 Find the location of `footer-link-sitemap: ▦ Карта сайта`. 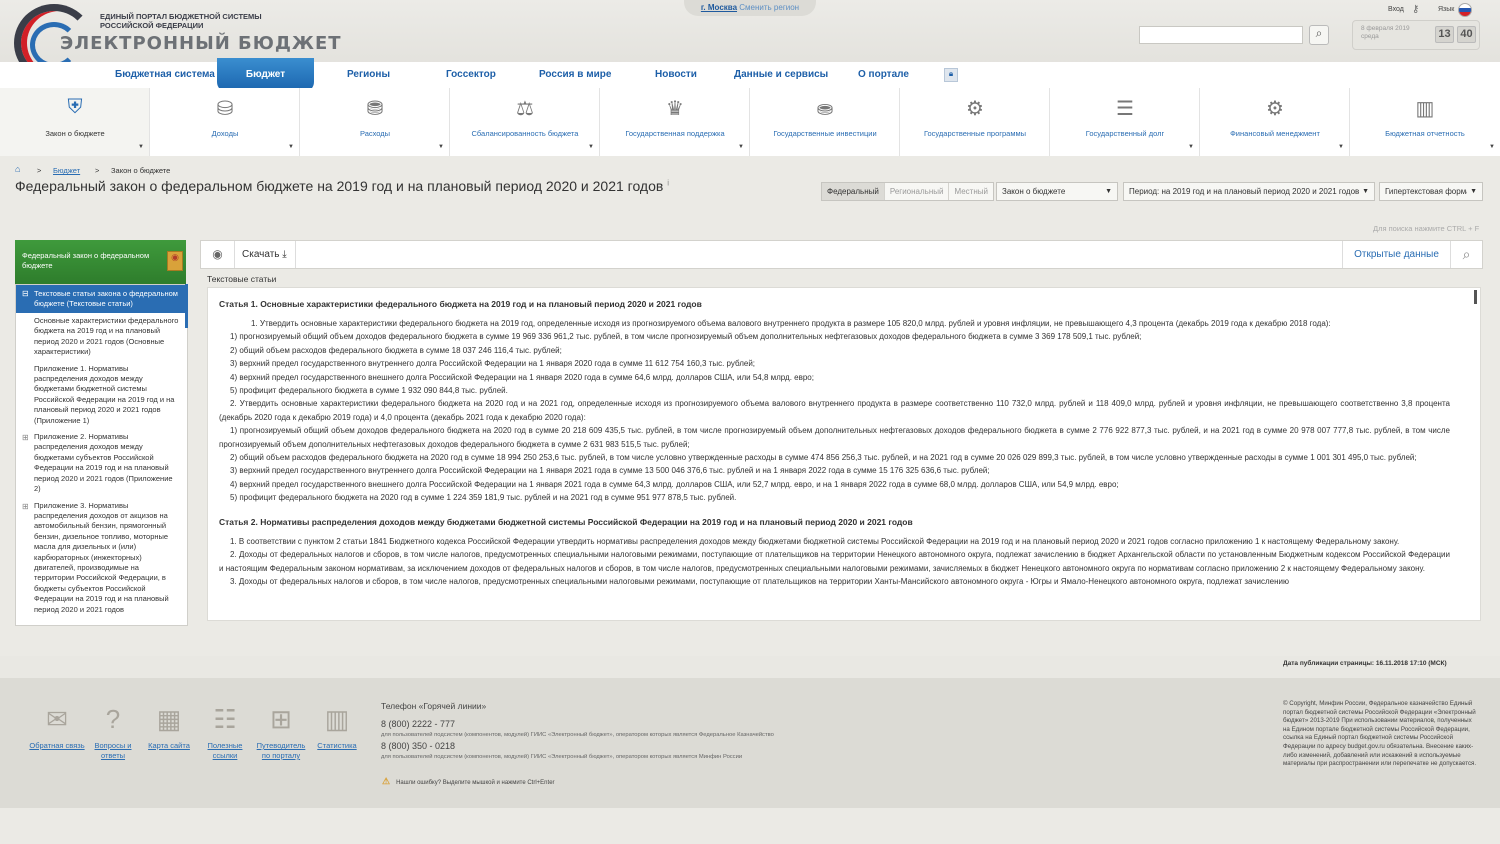

footer-link-sitemap: ▦ Карта сайта is located at coordinates (169, 726).